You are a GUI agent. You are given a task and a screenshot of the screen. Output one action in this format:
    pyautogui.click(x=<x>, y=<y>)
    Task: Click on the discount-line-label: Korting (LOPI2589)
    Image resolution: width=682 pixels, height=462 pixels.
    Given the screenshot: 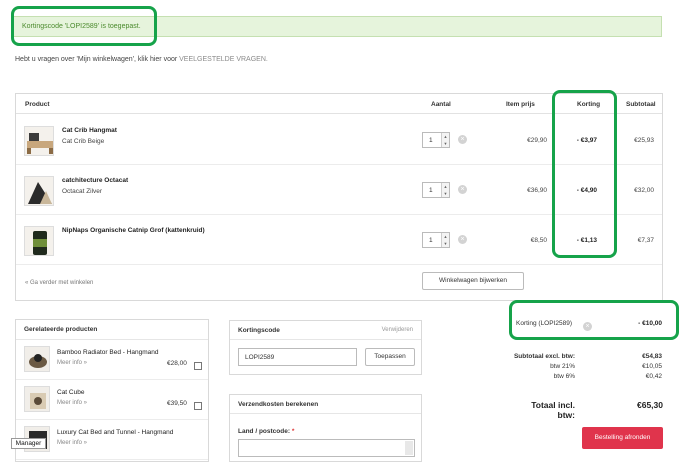 What is the action you would take?
    pyautogui.click(x=544, y=323)
    